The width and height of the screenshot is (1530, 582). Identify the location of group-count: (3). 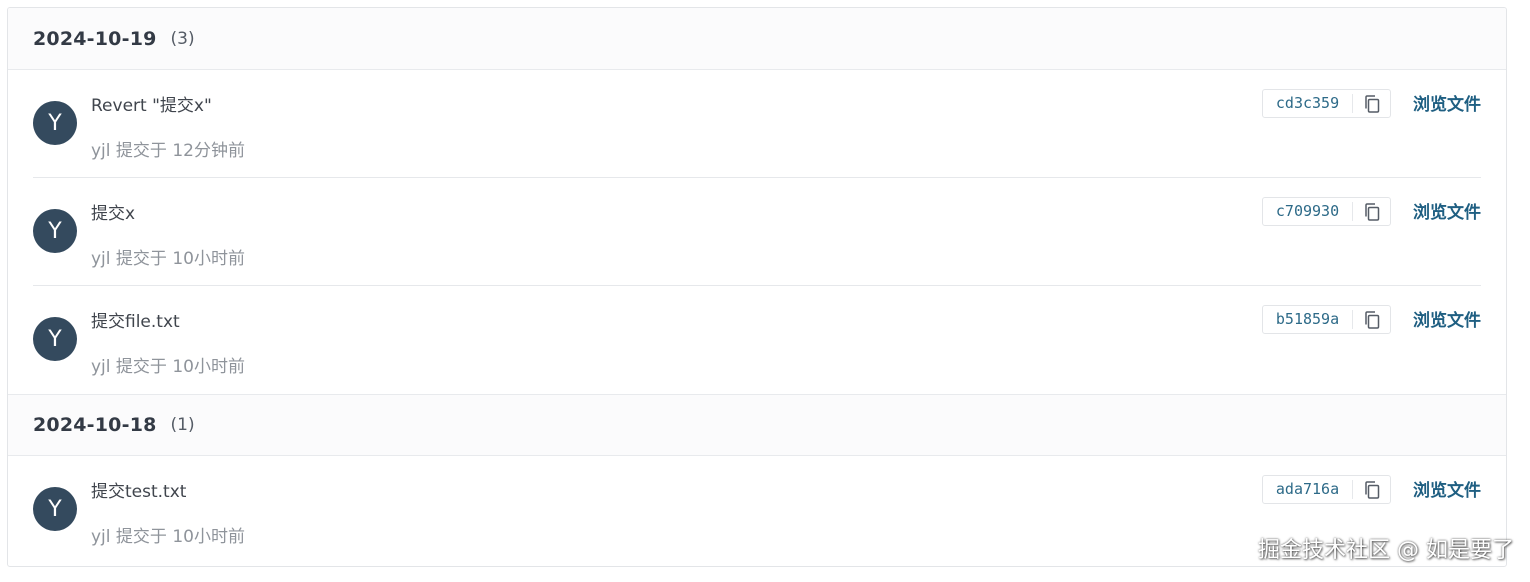
(182, 38).